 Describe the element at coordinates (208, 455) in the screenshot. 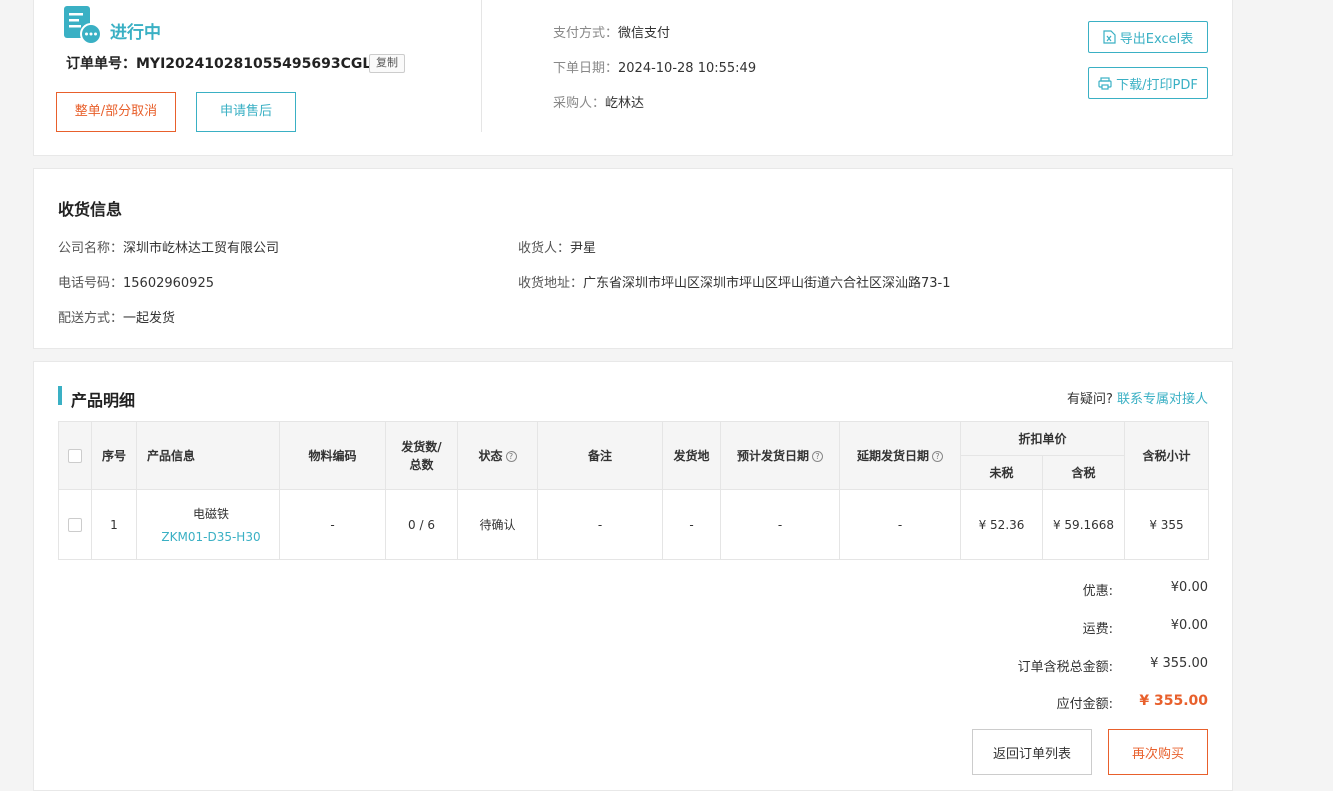

I see `header-info: 产品信息` at that location.